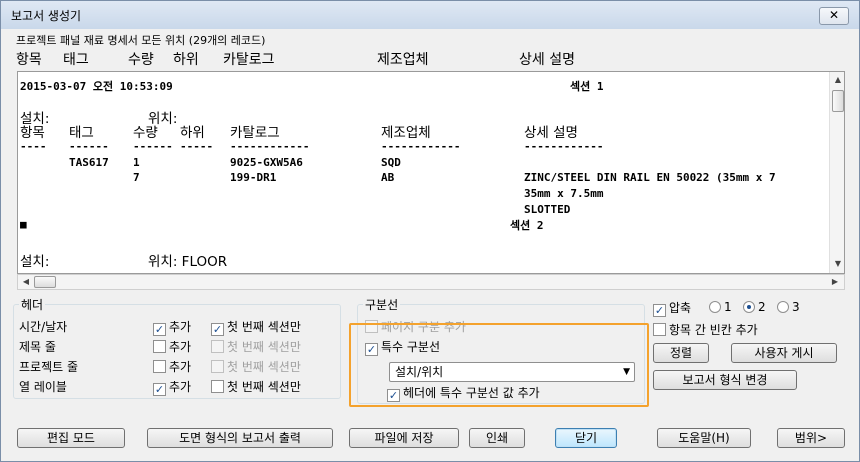 The image size is (860, 462). Describe the element at coordinates (81, 133) in the screenshot. I see `report-col-tag: 태그` at that location.